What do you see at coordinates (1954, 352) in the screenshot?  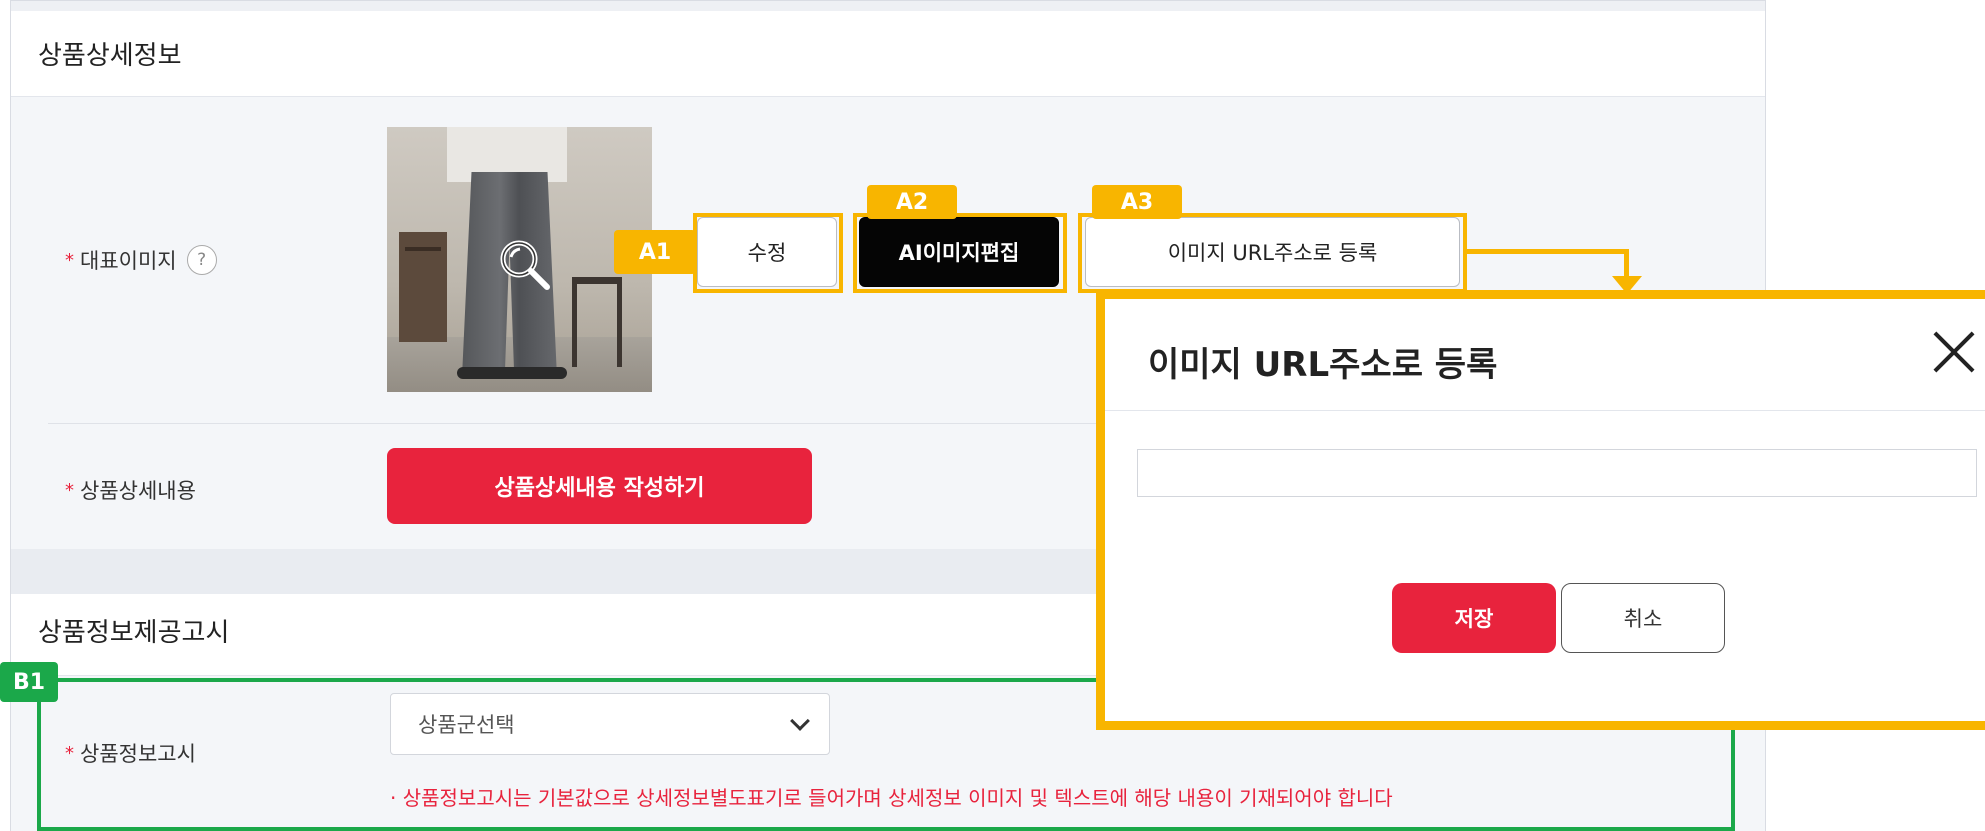 I see `close-icon` at bounding box center [1954, 352].